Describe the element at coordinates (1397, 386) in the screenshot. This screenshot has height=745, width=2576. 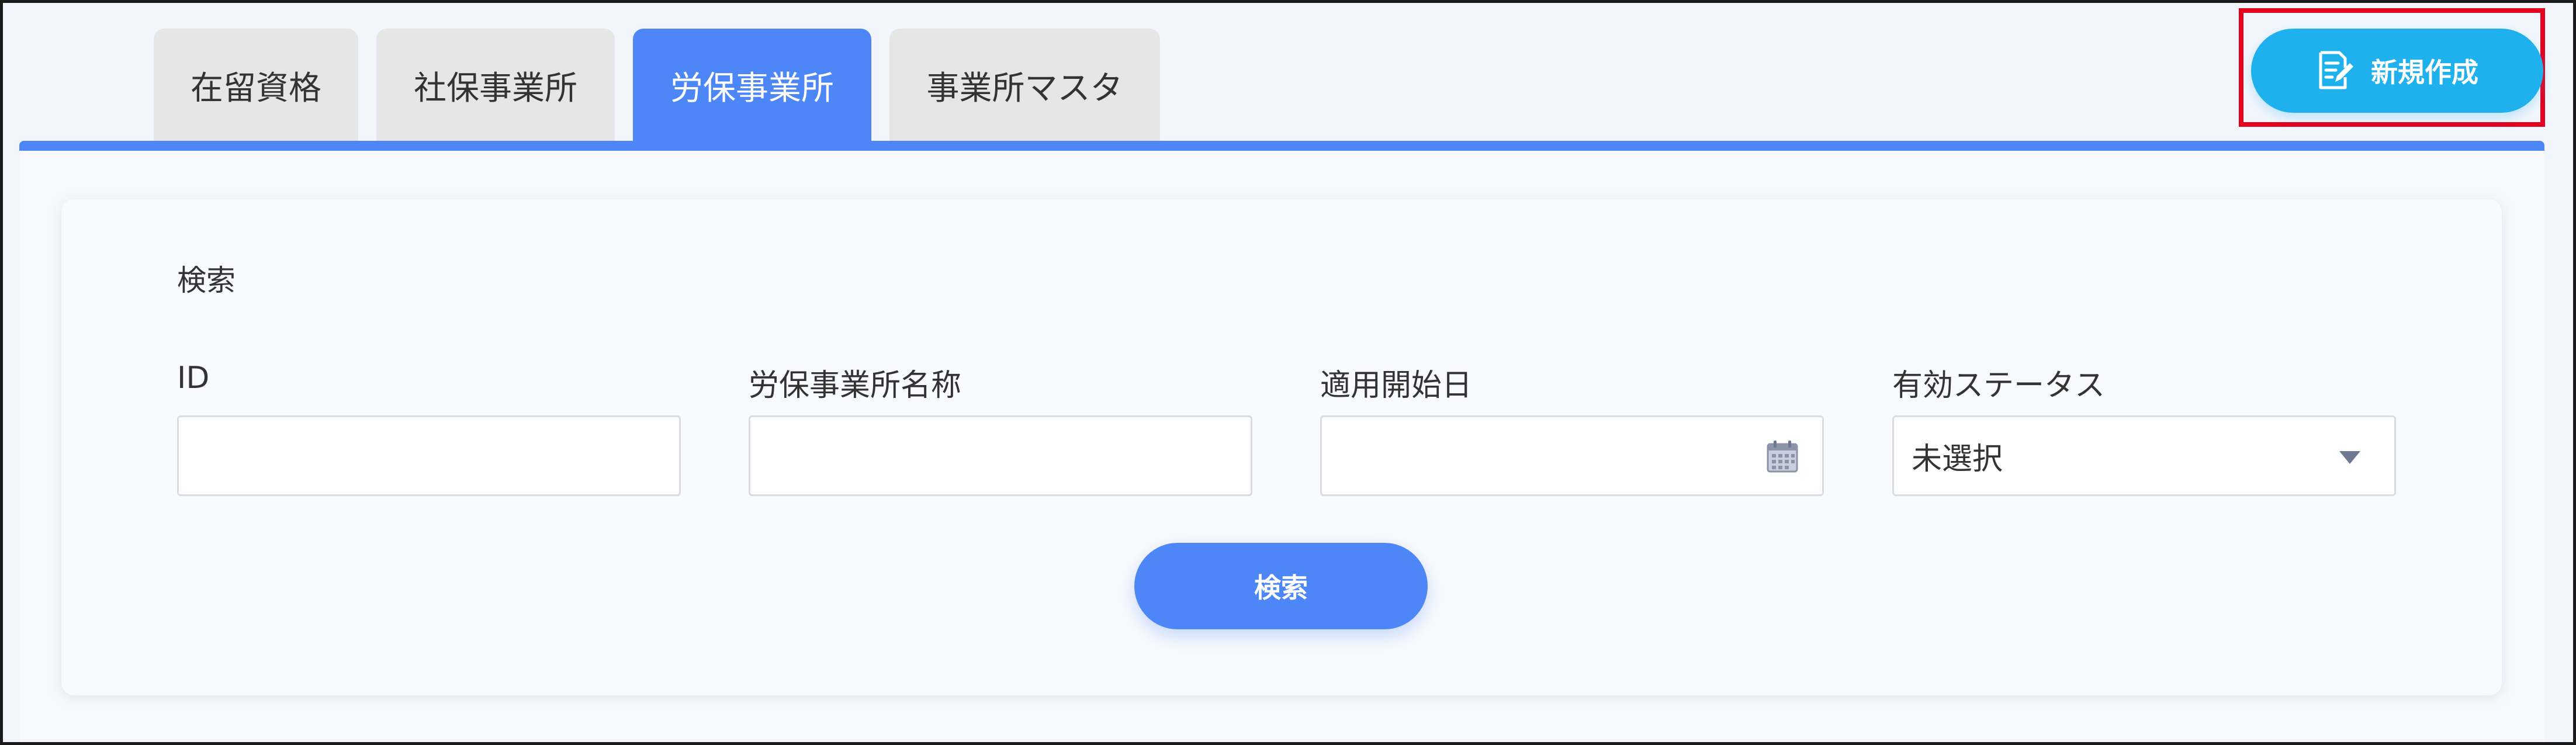
I see `start-date-label: 適用開始日` at that location.